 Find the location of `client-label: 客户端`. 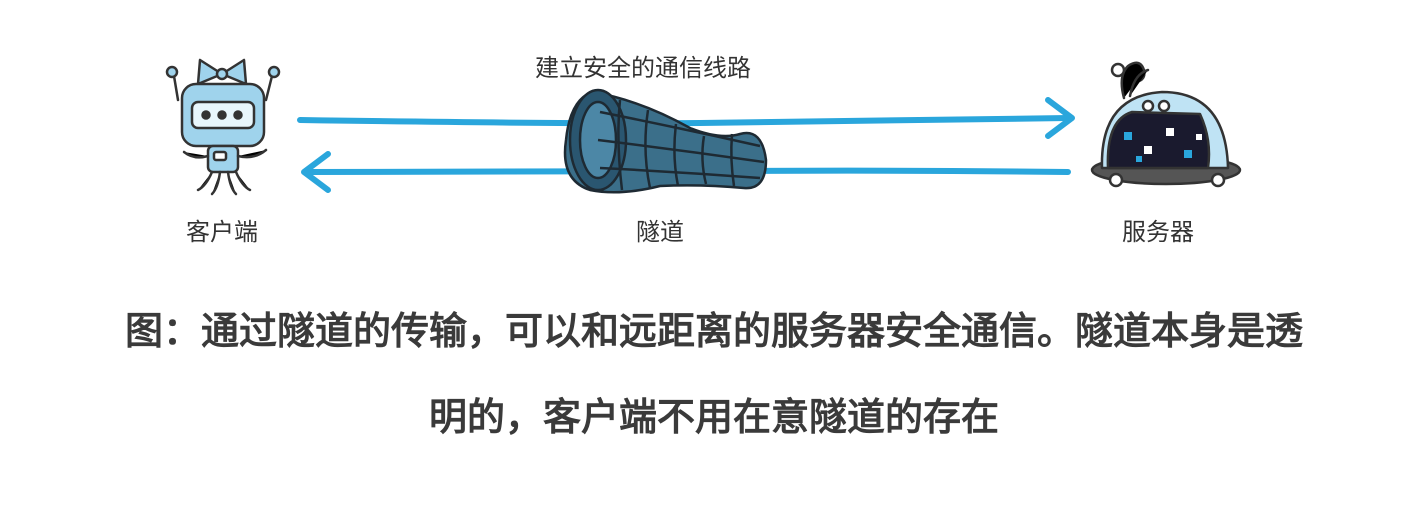

client-label: 客户端 is located at coordinates (222, 232).